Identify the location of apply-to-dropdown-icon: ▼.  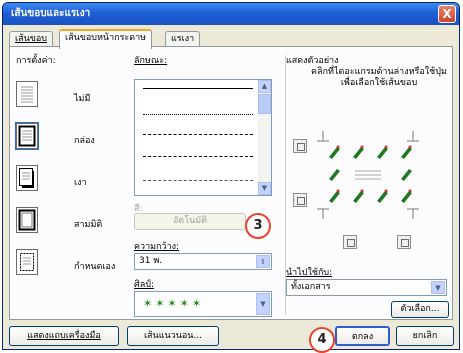
(438, 287).